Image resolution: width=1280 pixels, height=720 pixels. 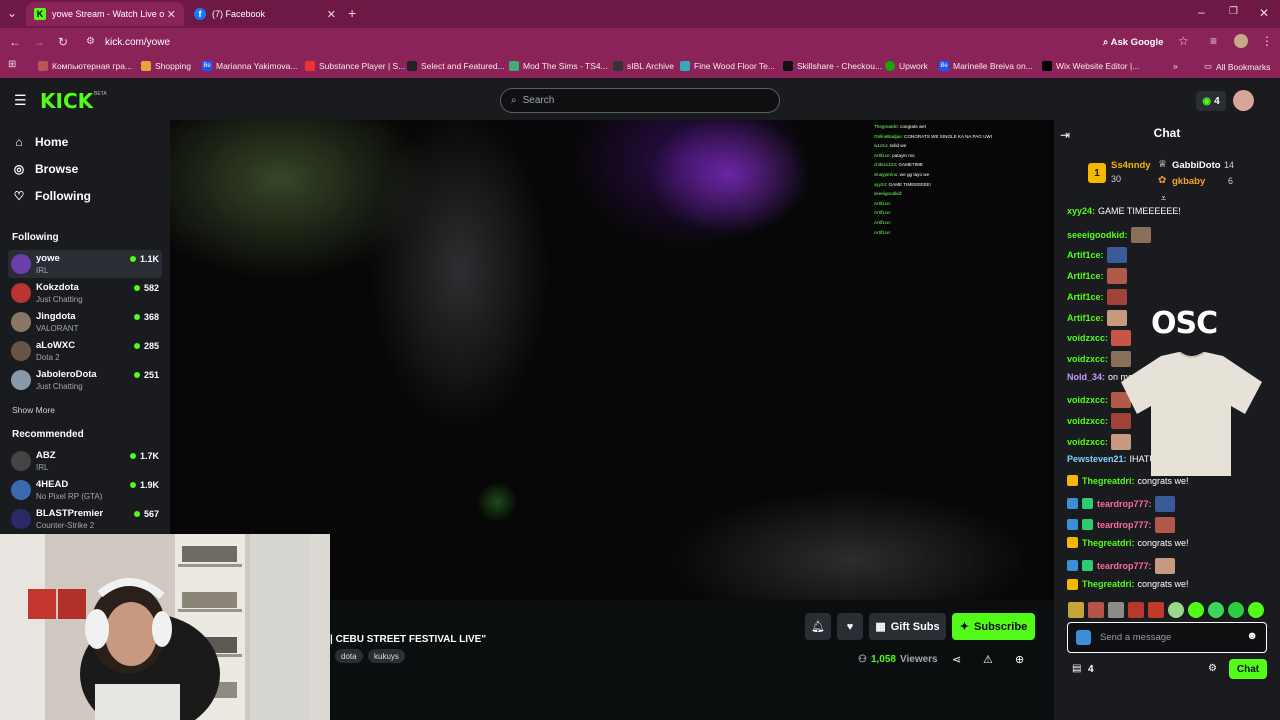 I want to click on minimize-icon: –, so click(x=1201, y=12).